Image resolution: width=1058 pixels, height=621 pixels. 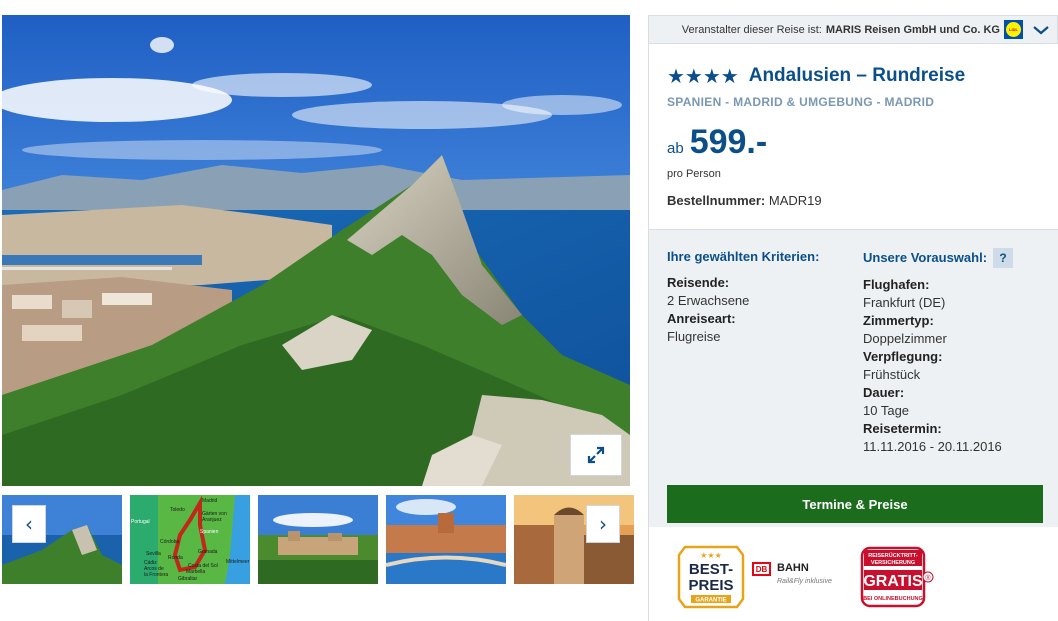 I want to click on chevron-down-icon, so click(x=1041, y=30).